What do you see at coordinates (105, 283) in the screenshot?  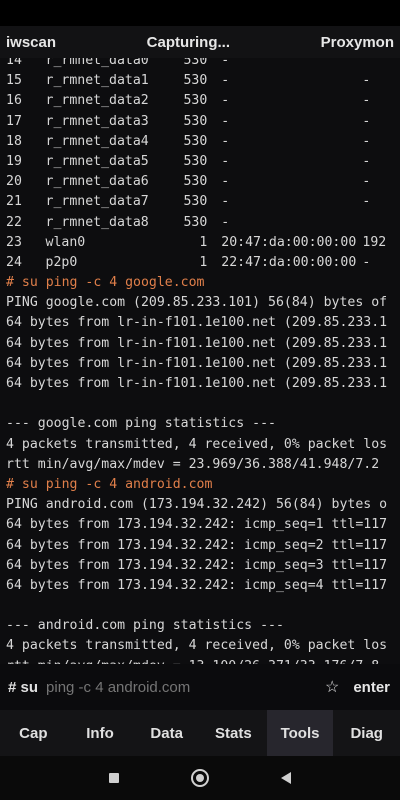 I see `command-prompt-line: # su ping -c 4 google.com` at bounding box center [105, 283].